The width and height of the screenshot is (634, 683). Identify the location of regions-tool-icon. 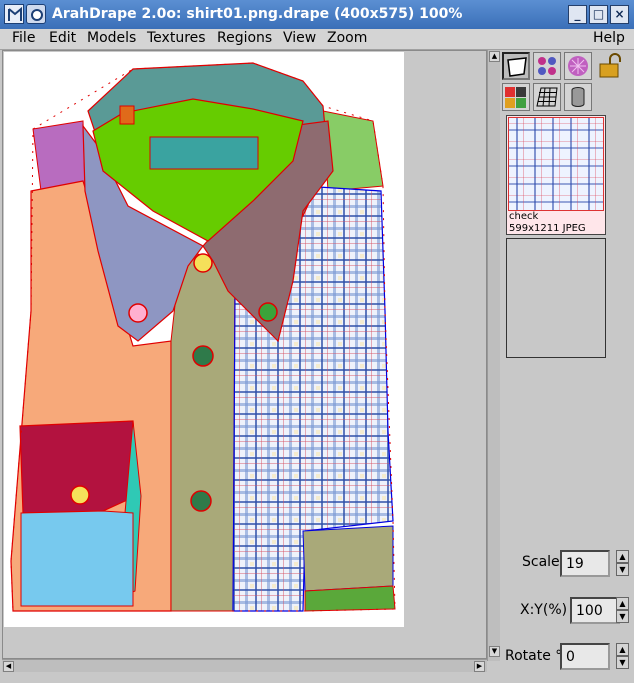
(547, 66).